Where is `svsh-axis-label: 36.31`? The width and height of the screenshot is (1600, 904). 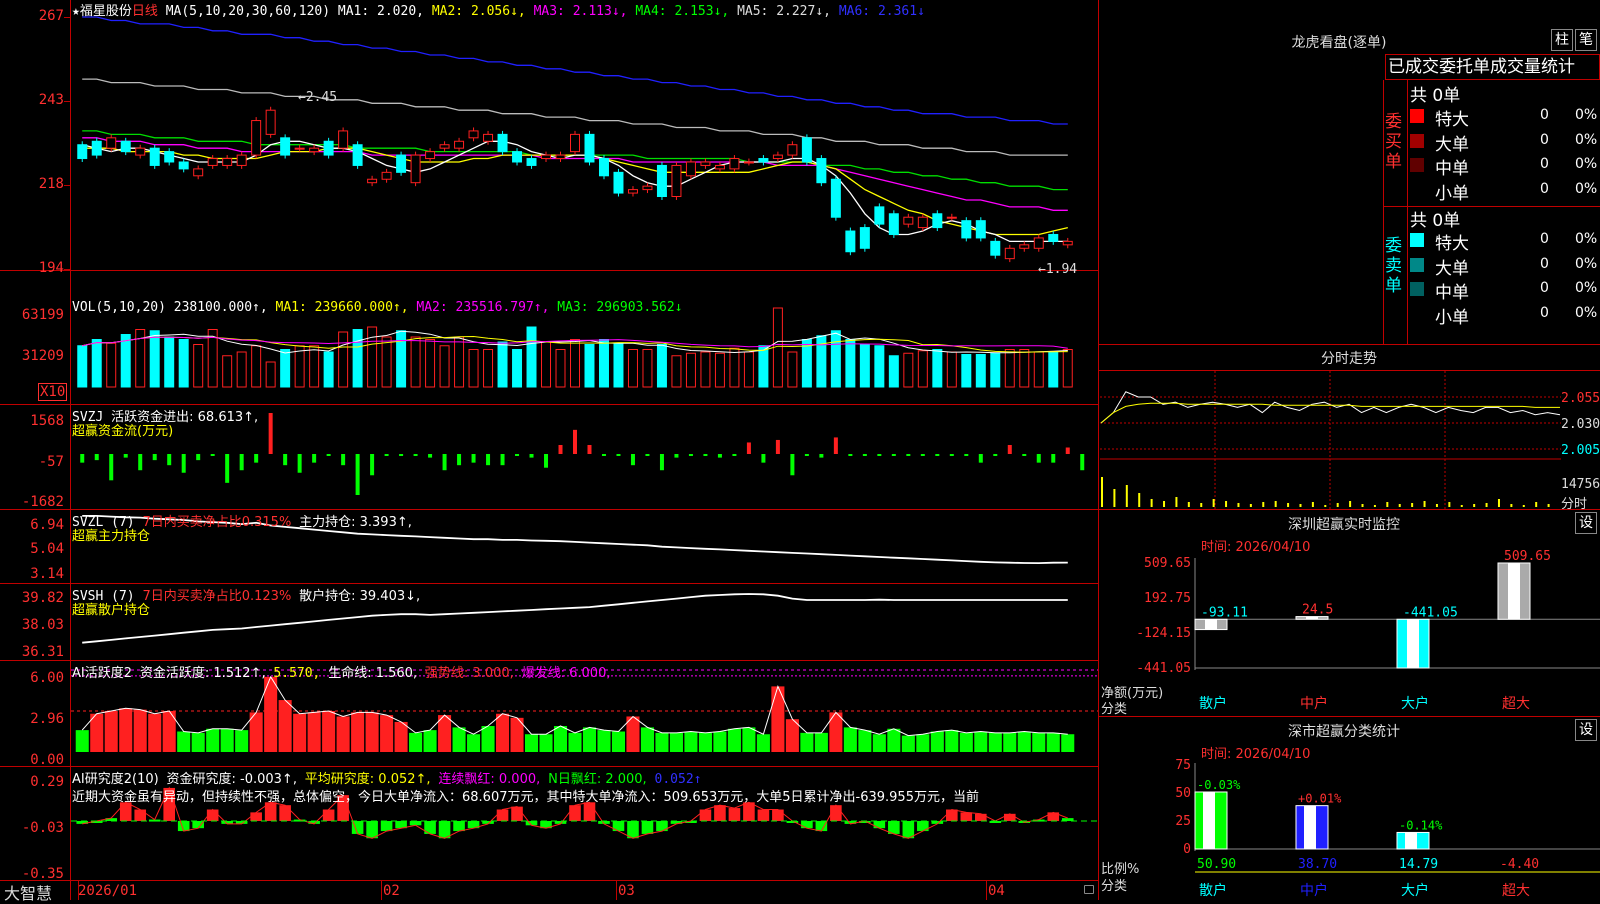
svsh-axis-label: 36.31 is located at coordinates (42, 652).